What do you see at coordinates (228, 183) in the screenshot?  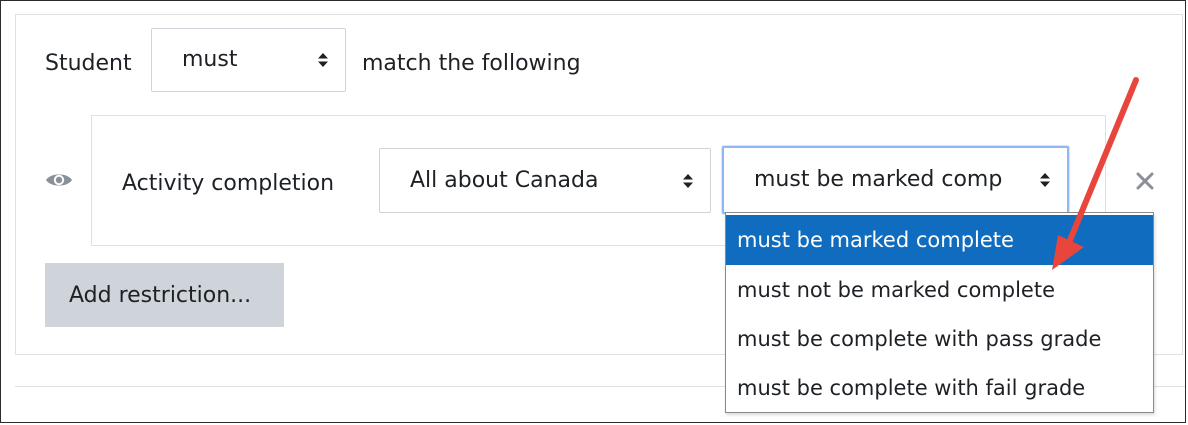 I see `condition-type-label: Activity completion` at bounding box center [228, 183].